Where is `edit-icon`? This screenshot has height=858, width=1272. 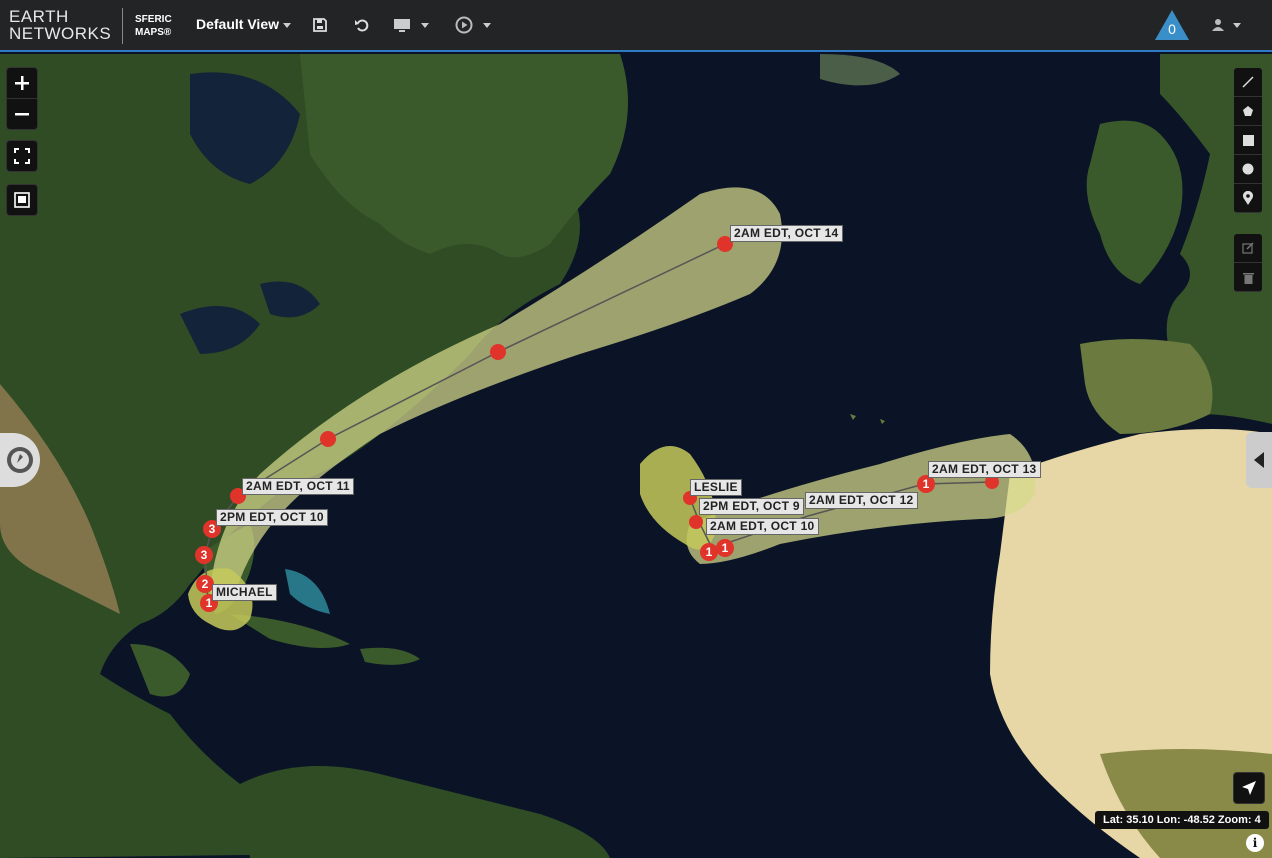 edit-icon is located at coordinates (1248, 248).